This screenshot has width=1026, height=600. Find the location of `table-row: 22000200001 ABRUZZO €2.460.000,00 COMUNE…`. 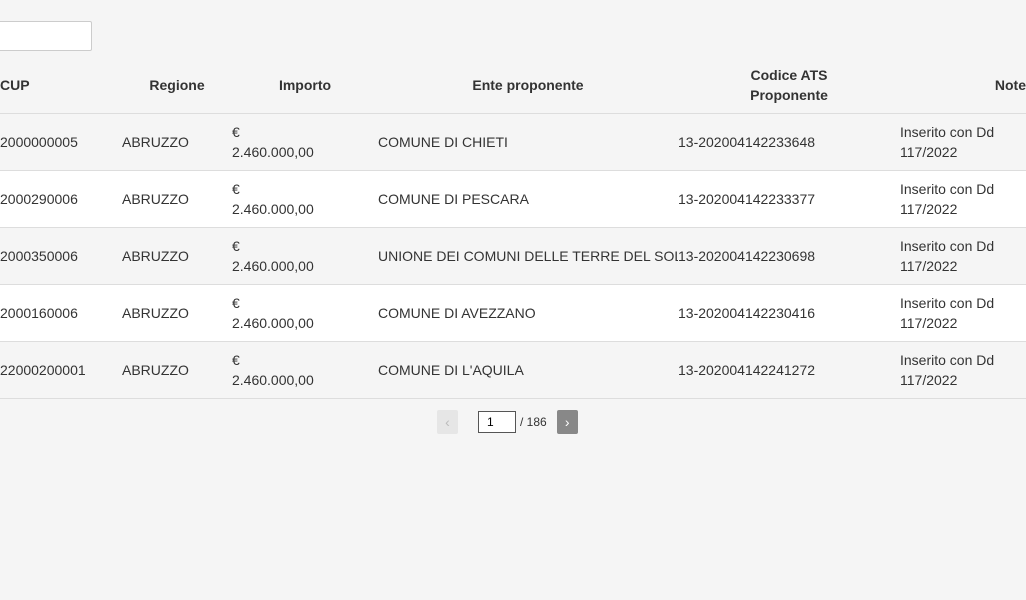

table-row: 22000200001 ABRUZZO €2.460.000,00 COMUNE… is located at coordinates (513, 370).